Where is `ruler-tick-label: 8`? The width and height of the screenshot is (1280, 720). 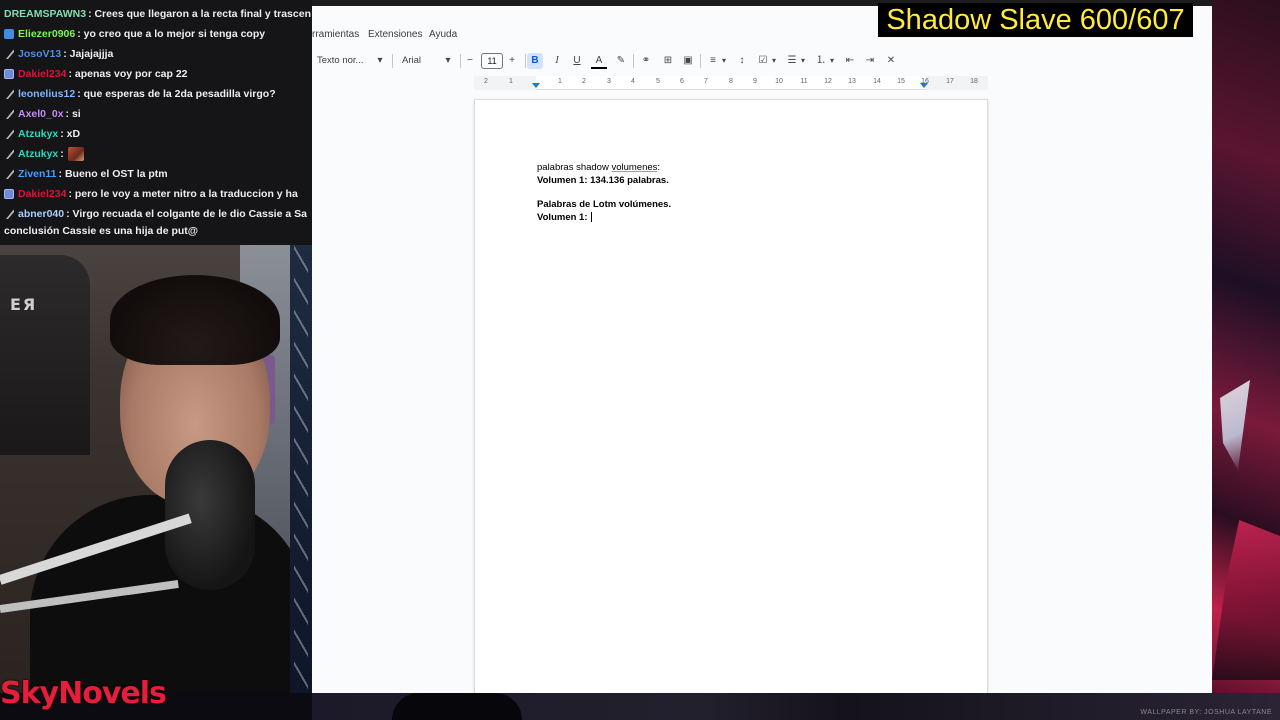
ruler-tick-label: 8 is located at coordinates (731, 81).